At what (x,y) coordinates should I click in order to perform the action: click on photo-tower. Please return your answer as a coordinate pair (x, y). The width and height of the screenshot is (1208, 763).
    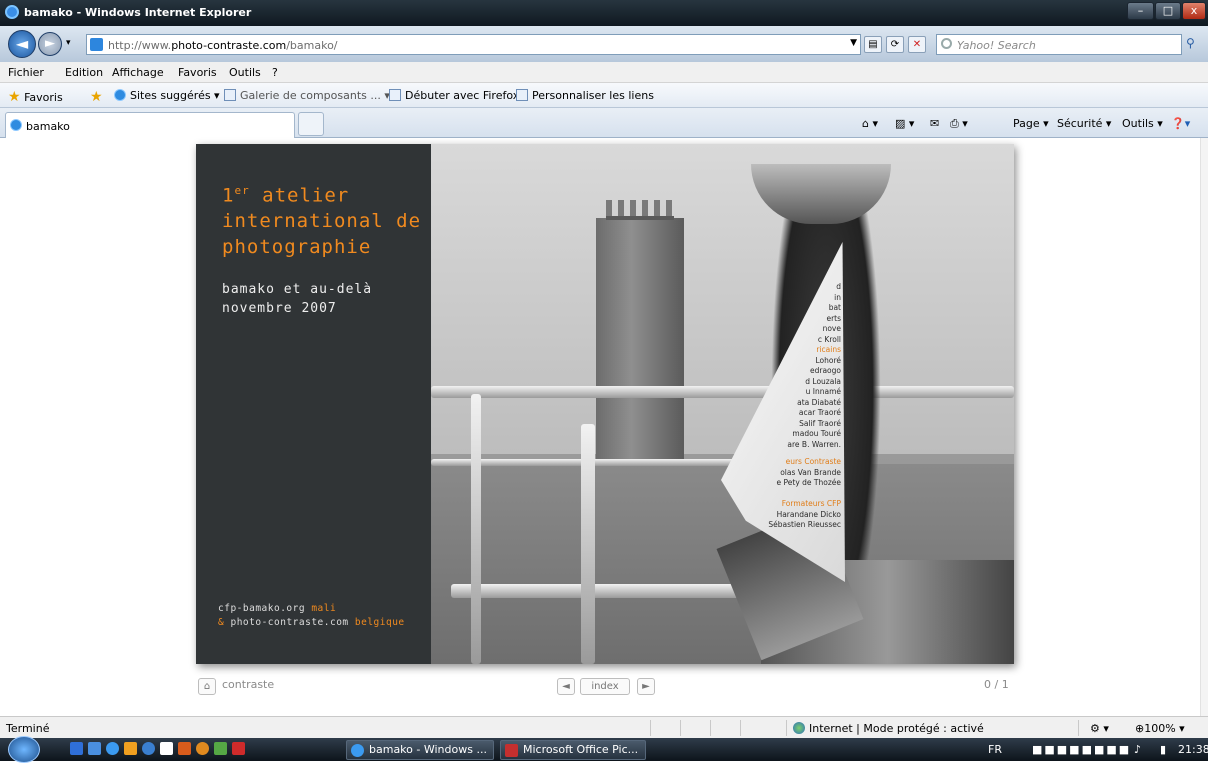
    Looking at the image, I should click on (640, 334).